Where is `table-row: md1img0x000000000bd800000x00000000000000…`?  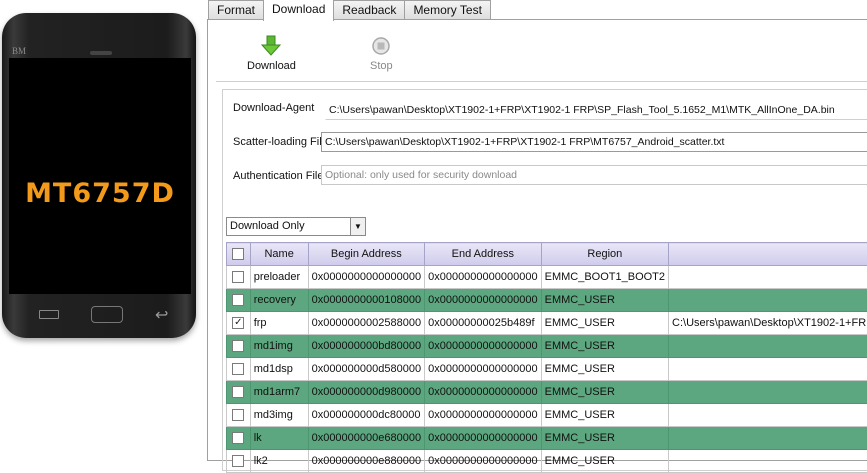
table-row: md1img0x000000000bd800000x00000000000000… is located at coordinates (547, 346).